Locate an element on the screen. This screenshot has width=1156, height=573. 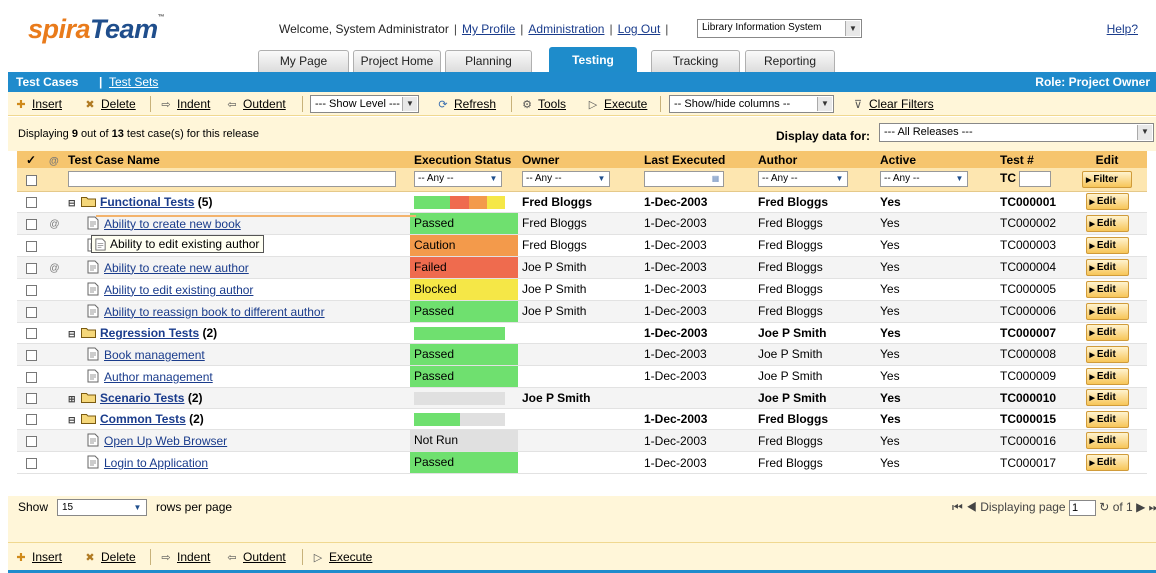
col-active: Active is located at coordinates (936, 159).